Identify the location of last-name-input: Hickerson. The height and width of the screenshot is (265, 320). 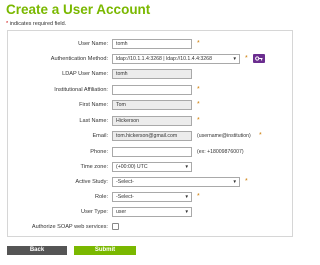
(152, 121).